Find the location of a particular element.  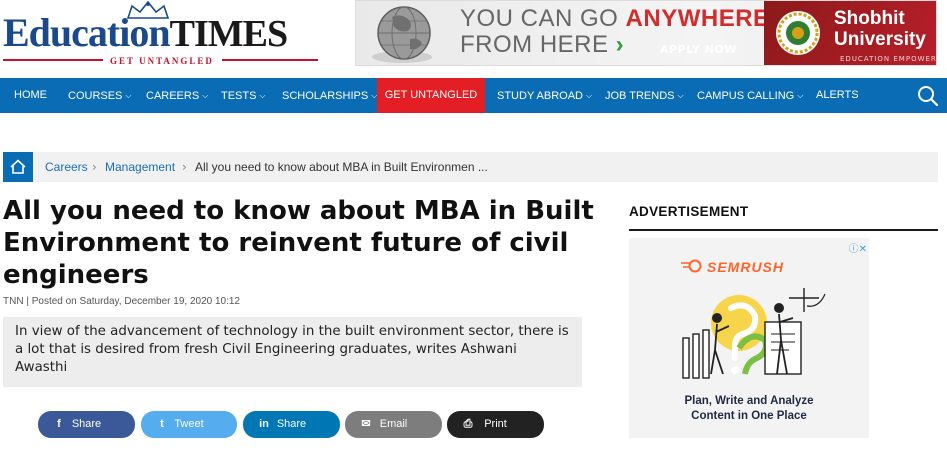

share-twitter-label: Tweet is located at coordinates (189, 424).